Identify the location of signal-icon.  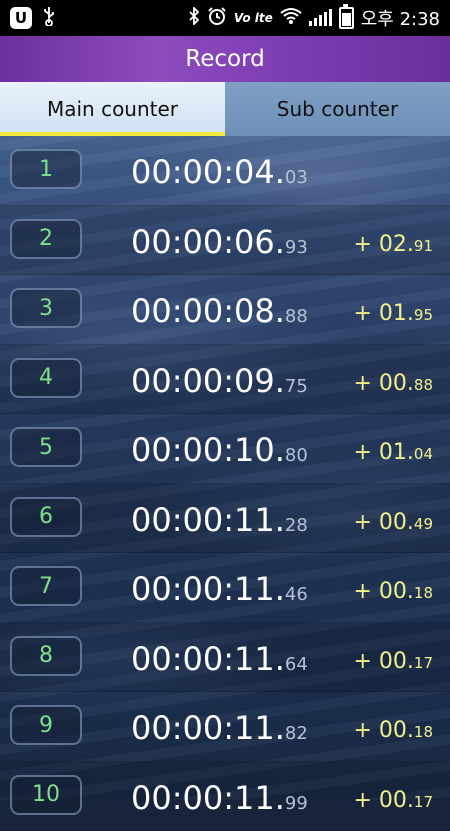
(320, 18).